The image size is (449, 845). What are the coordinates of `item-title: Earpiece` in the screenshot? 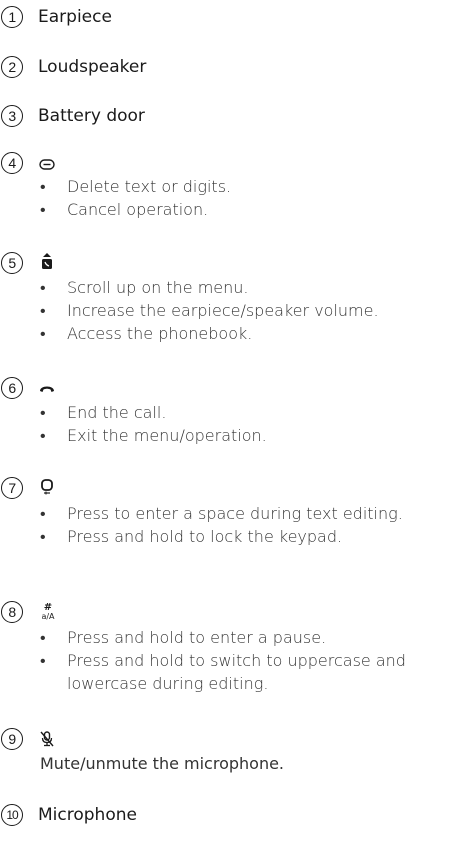 It's located at (75, 17).